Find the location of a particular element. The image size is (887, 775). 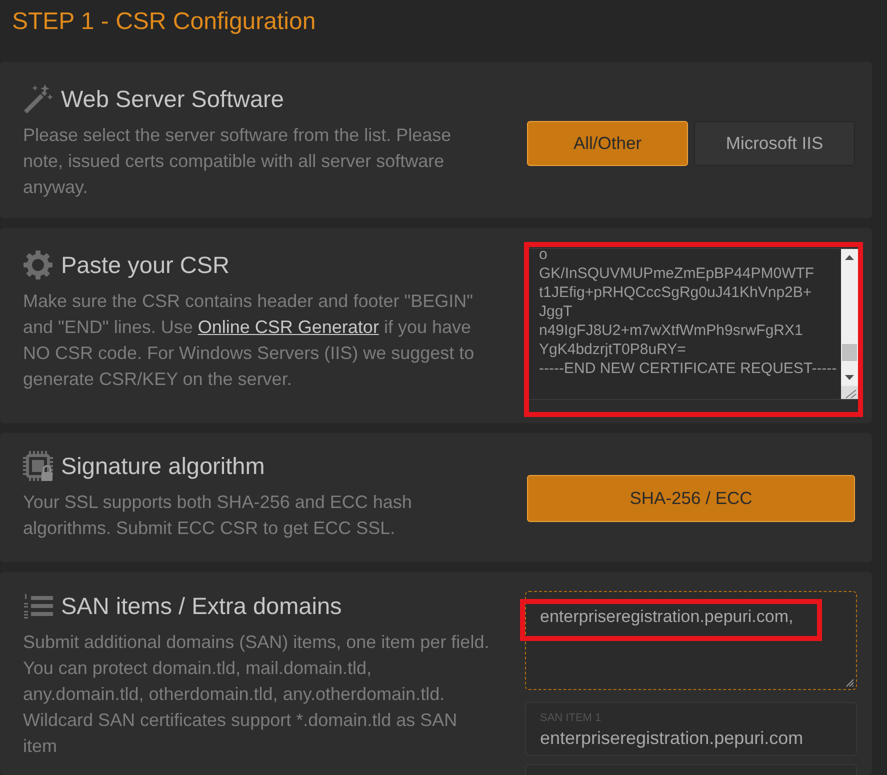

scroll-up-arrow-icon is located at coordinates (849, 257).